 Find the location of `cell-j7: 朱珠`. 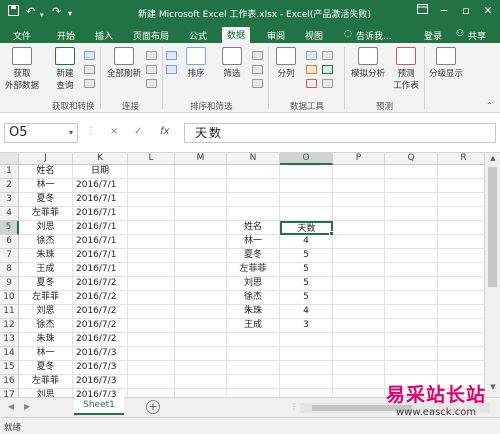

cell-j7: 朱珠 is located at coordinates (46, 256).